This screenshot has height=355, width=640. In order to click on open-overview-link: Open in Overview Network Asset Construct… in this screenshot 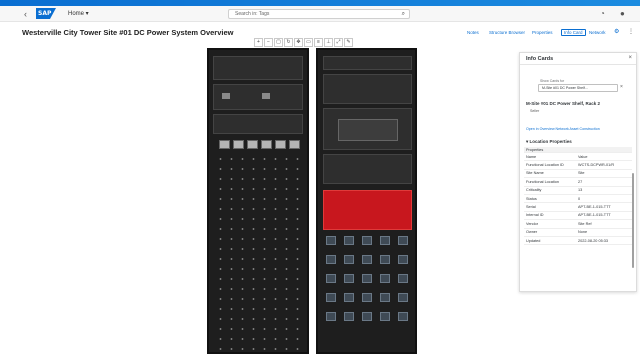, I will do `click(563, 129)`.